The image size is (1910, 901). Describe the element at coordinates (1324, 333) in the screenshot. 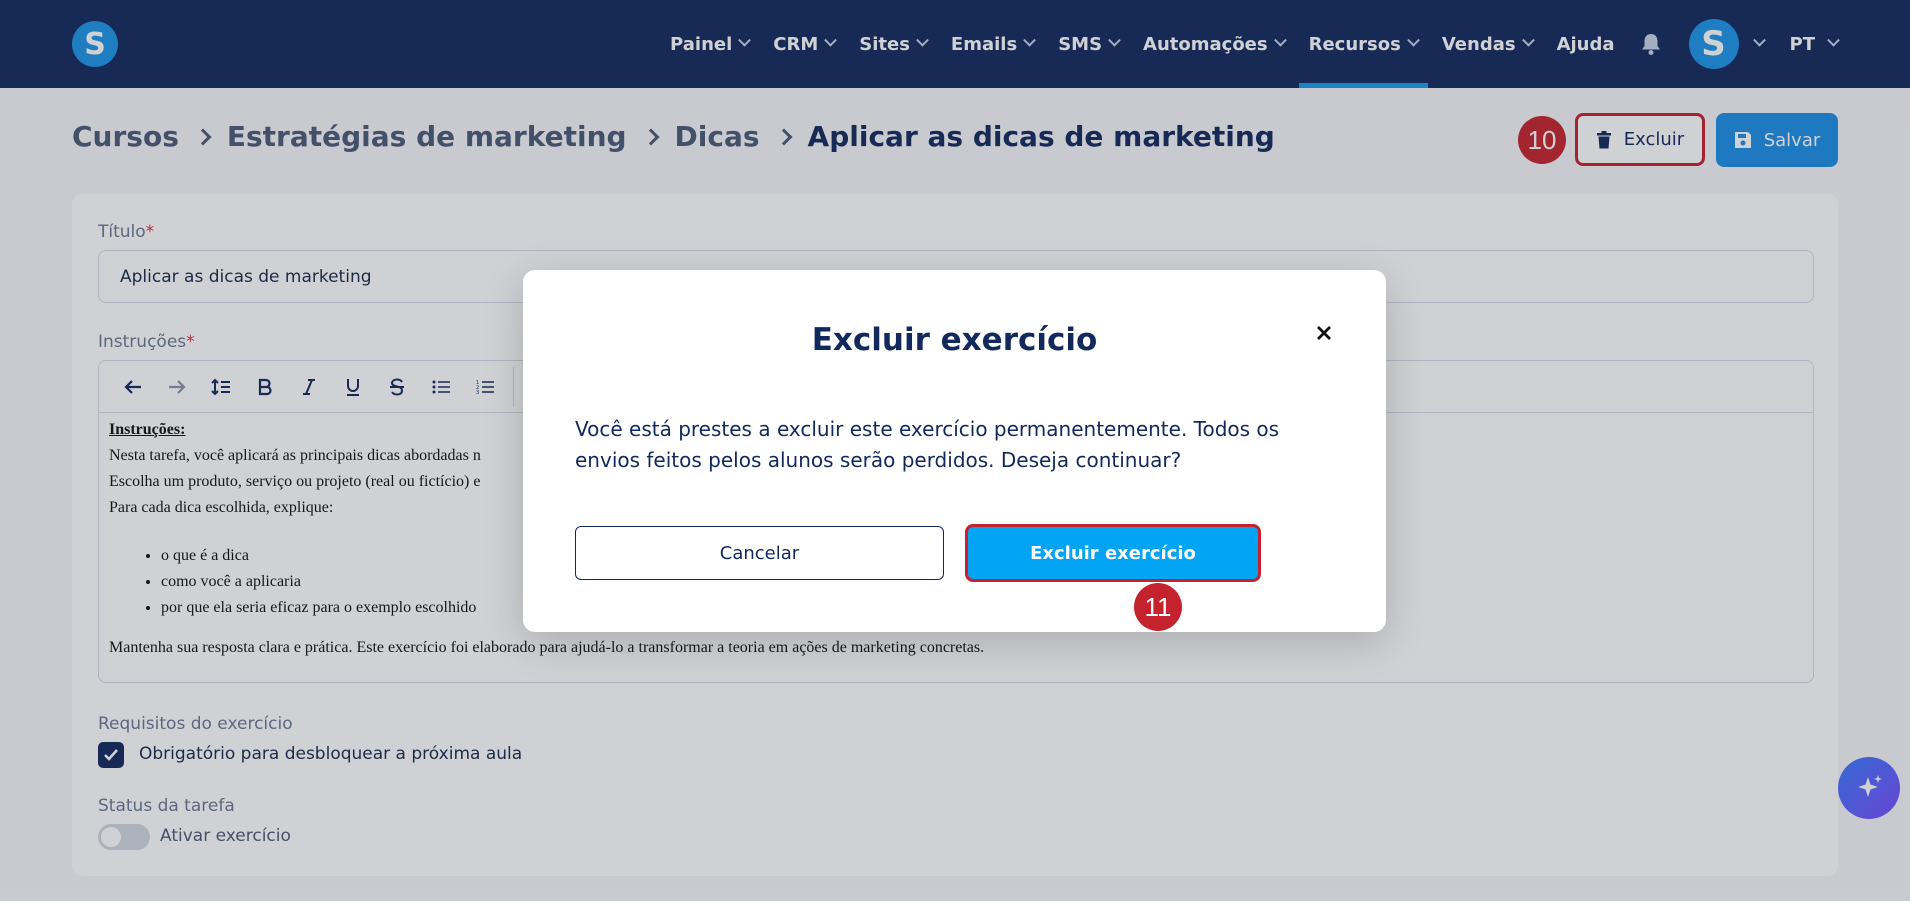

I see `close-icon` at that location.